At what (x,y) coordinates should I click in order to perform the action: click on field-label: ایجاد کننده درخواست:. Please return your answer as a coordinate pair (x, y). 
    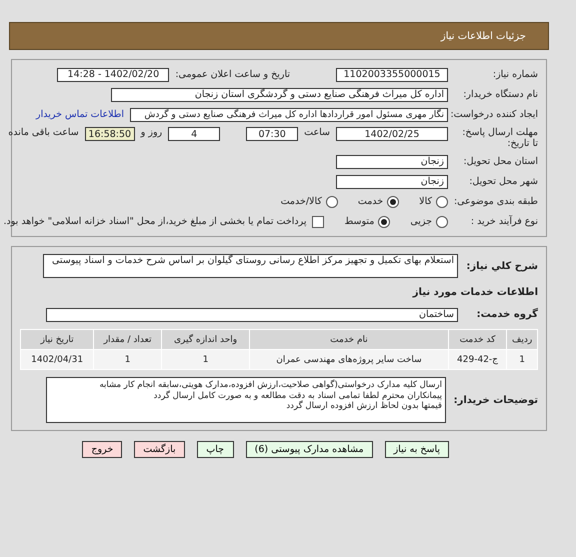
    Looking at the image, I should click on (496, 114).